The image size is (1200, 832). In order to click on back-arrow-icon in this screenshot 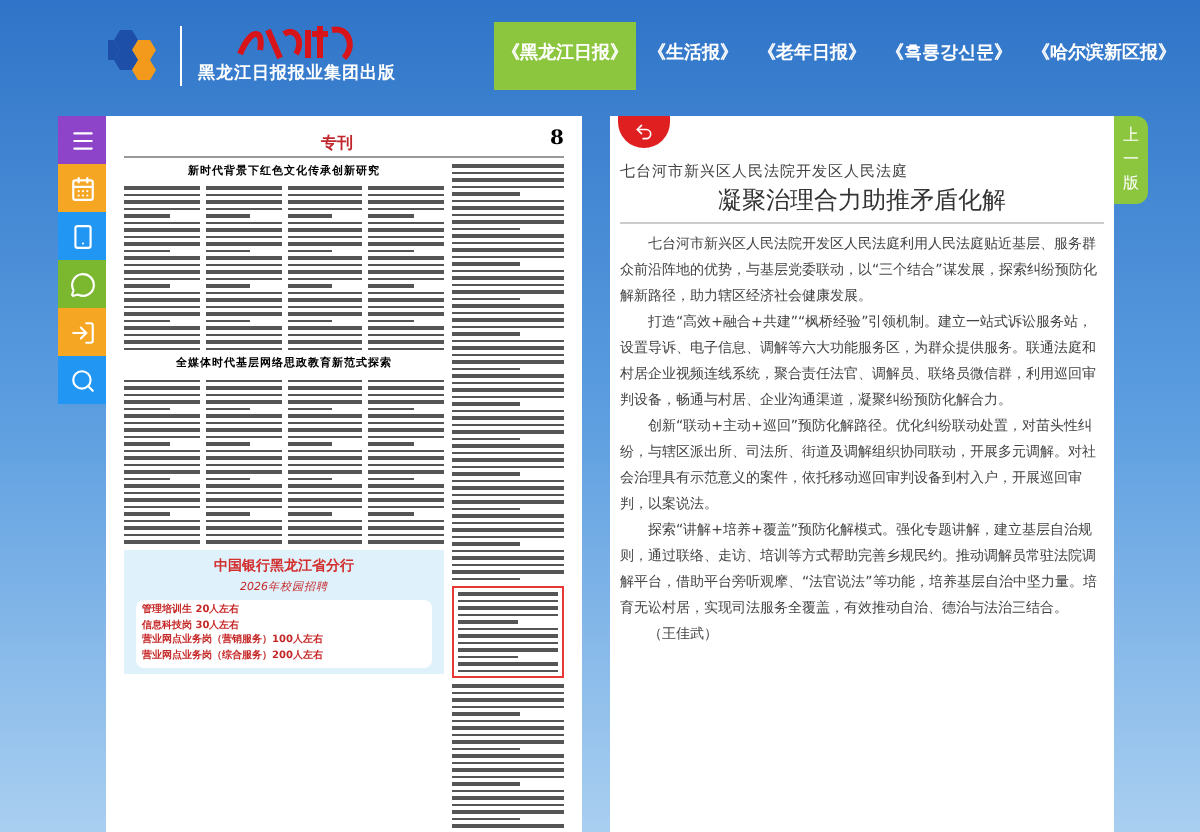, I will do `click(644, 132)`.